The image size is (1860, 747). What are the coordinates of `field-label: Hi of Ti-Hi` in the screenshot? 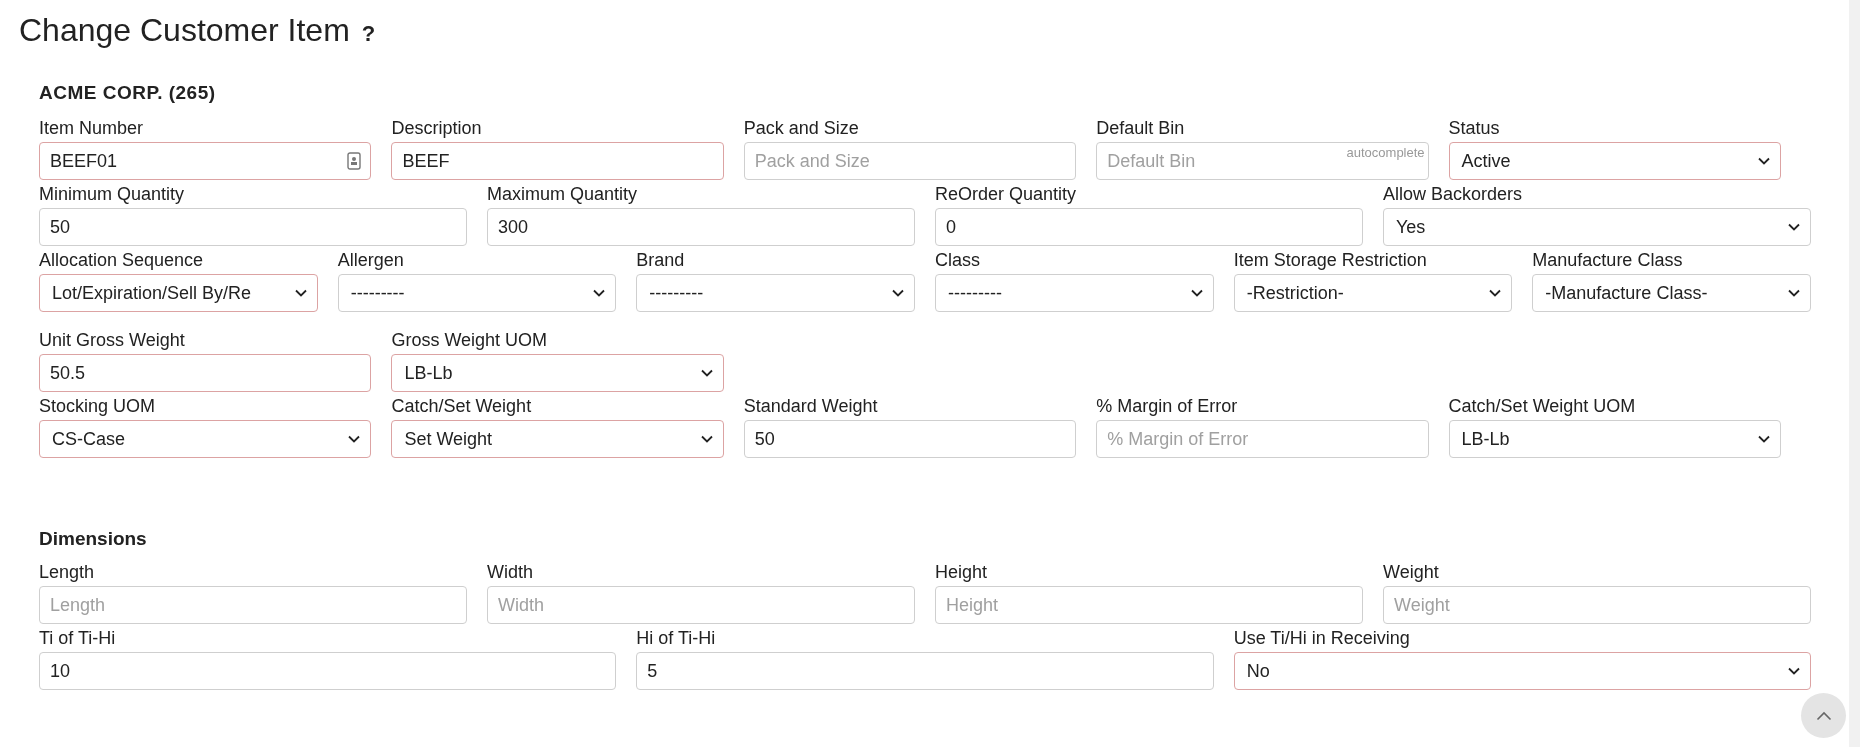 It's located at (676, 638).